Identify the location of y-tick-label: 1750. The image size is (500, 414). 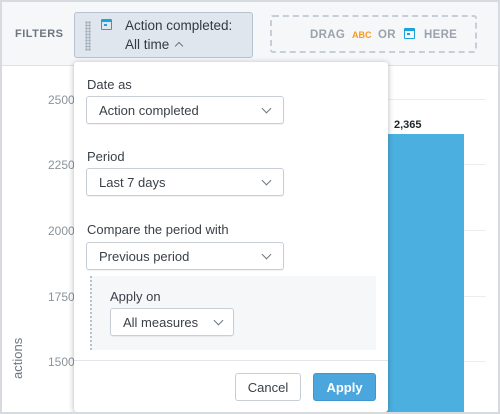
(61, 297).